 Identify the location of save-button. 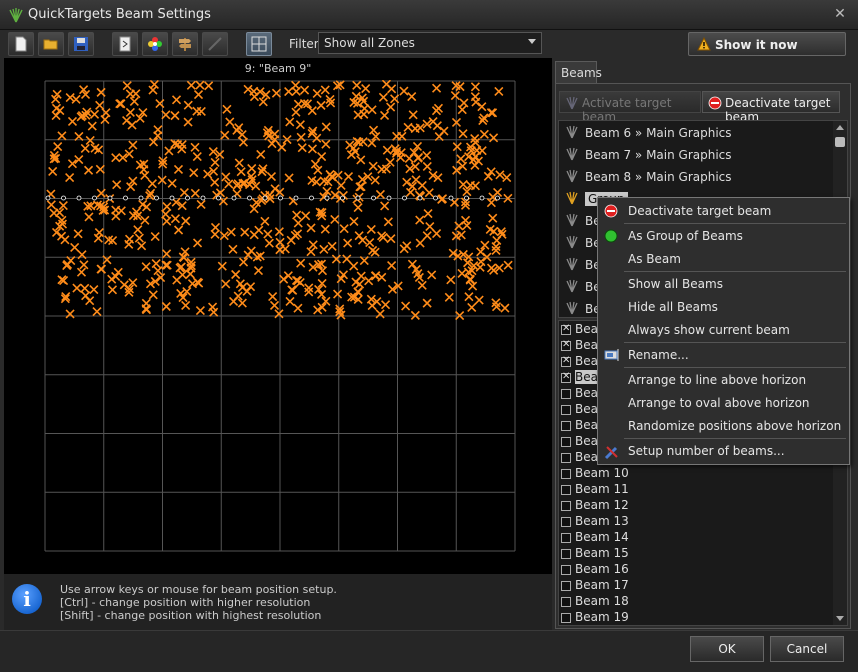
(81, 44).